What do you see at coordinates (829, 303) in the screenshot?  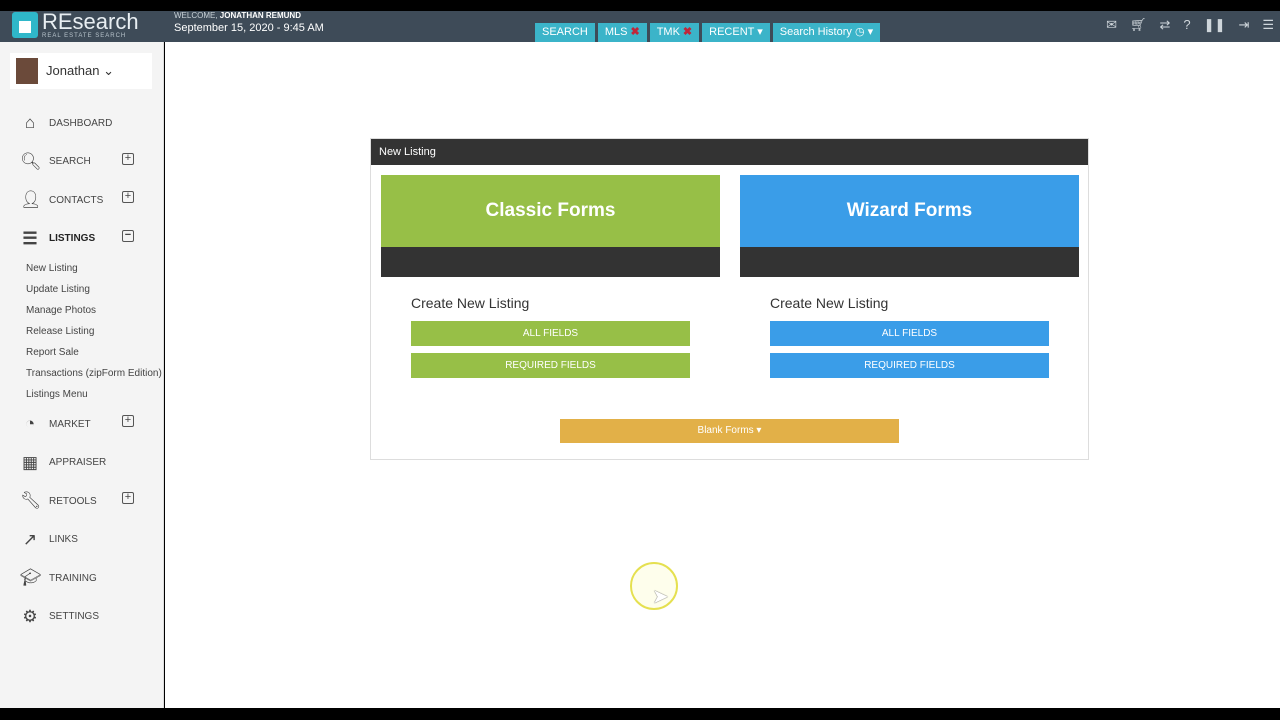 I see `wizard-subtitle: Create New Listing` at bounding box center [829, 303].